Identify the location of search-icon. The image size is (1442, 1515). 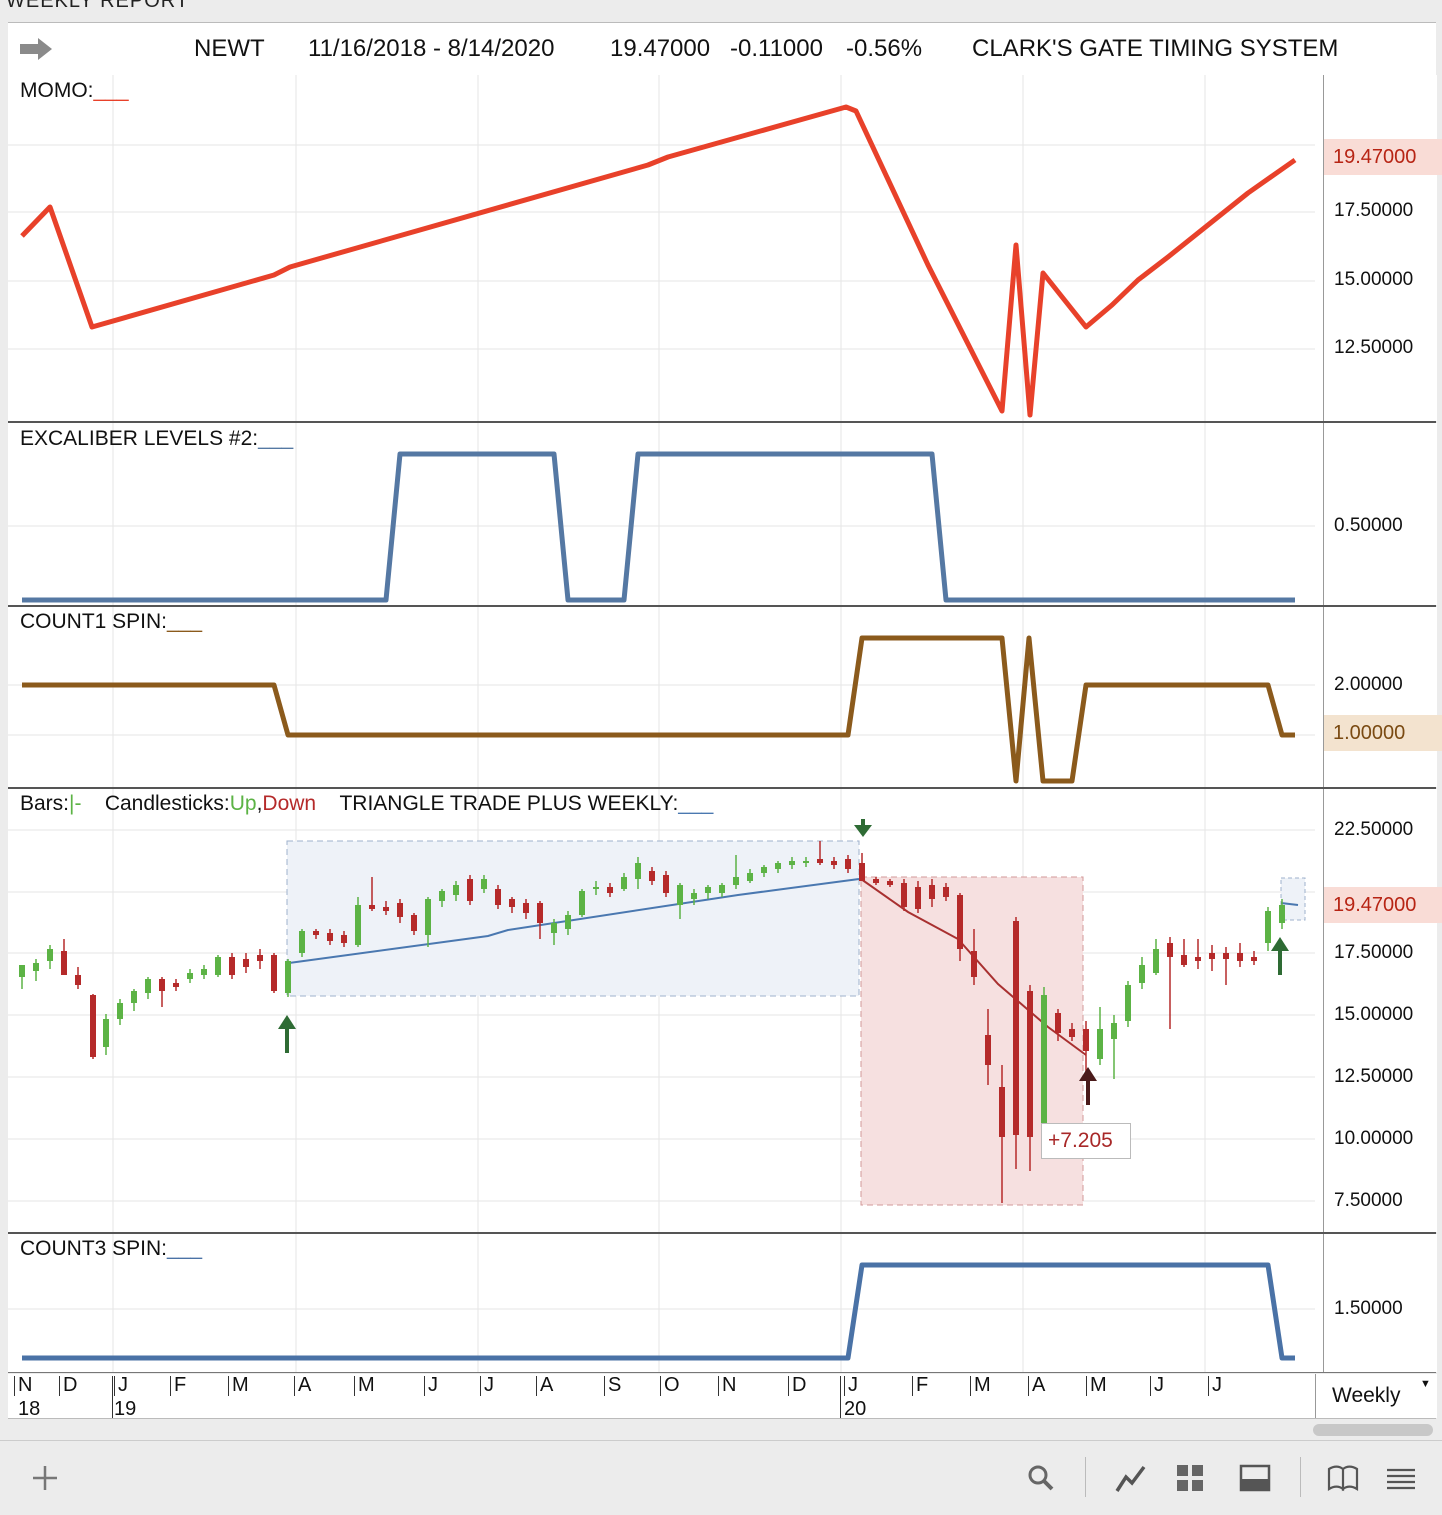
(1041, 1478).